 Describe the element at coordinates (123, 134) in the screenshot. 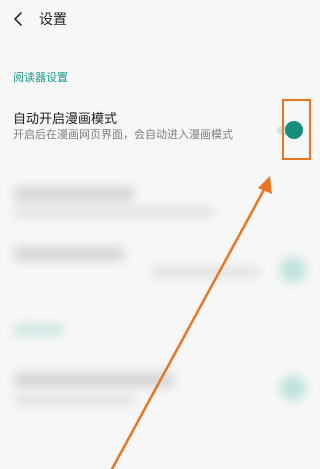

I see `setting-description: 开启后在漫画网页界面，会自动进入漫画模式` at that location.